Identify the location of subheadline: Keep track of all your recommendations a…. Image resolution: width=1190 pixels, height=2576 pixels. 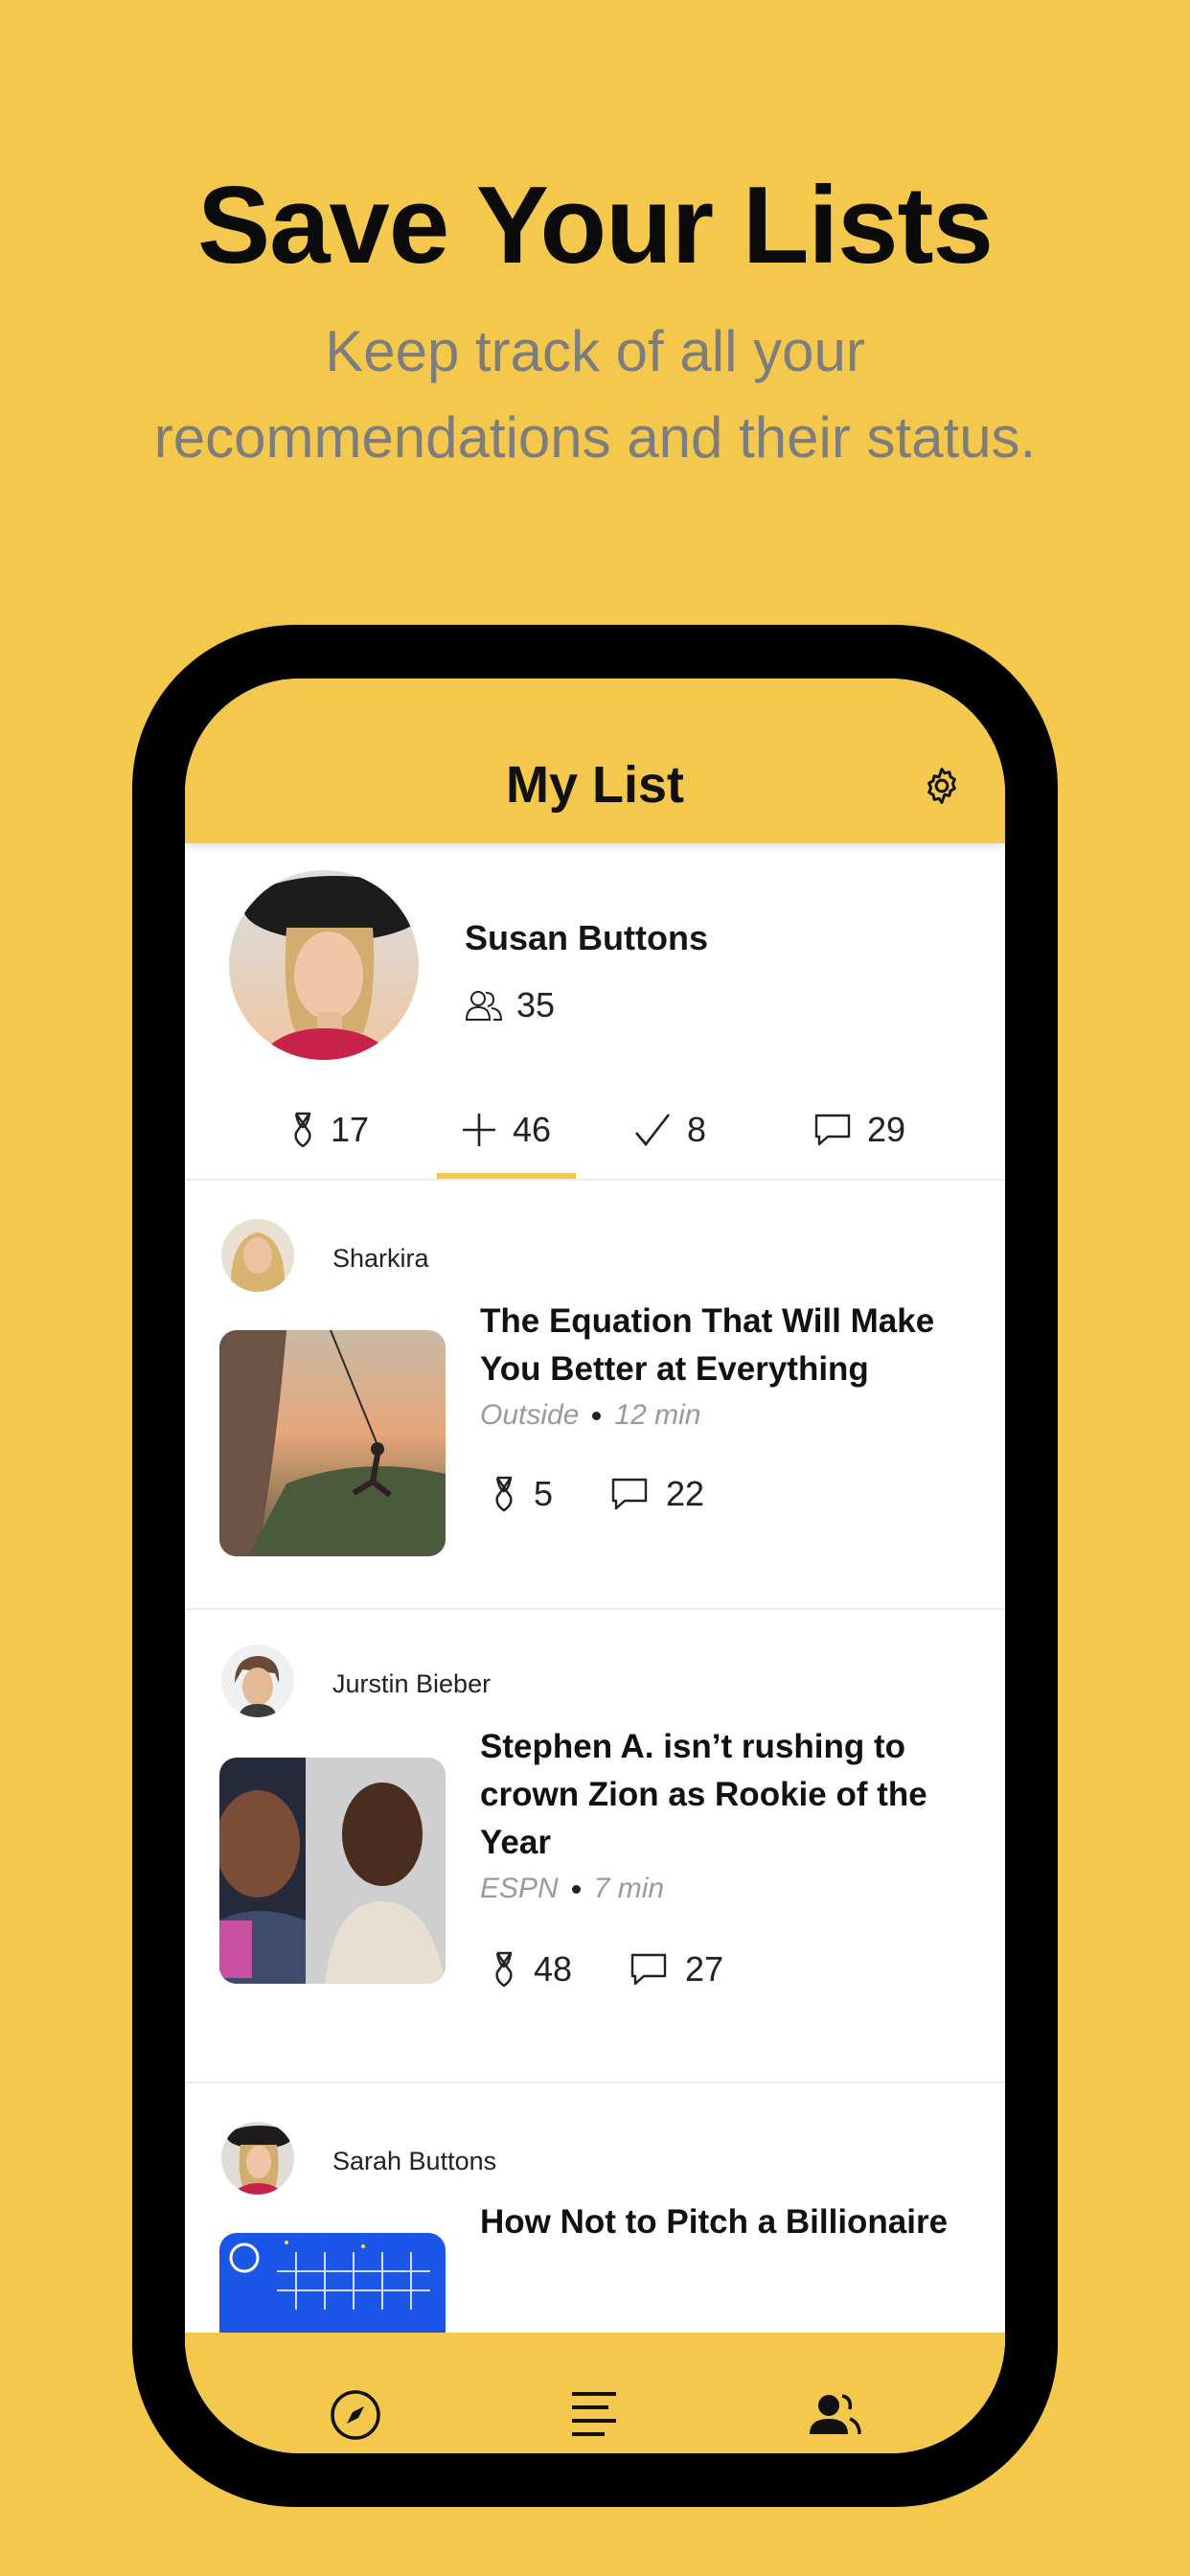
(595, 395).